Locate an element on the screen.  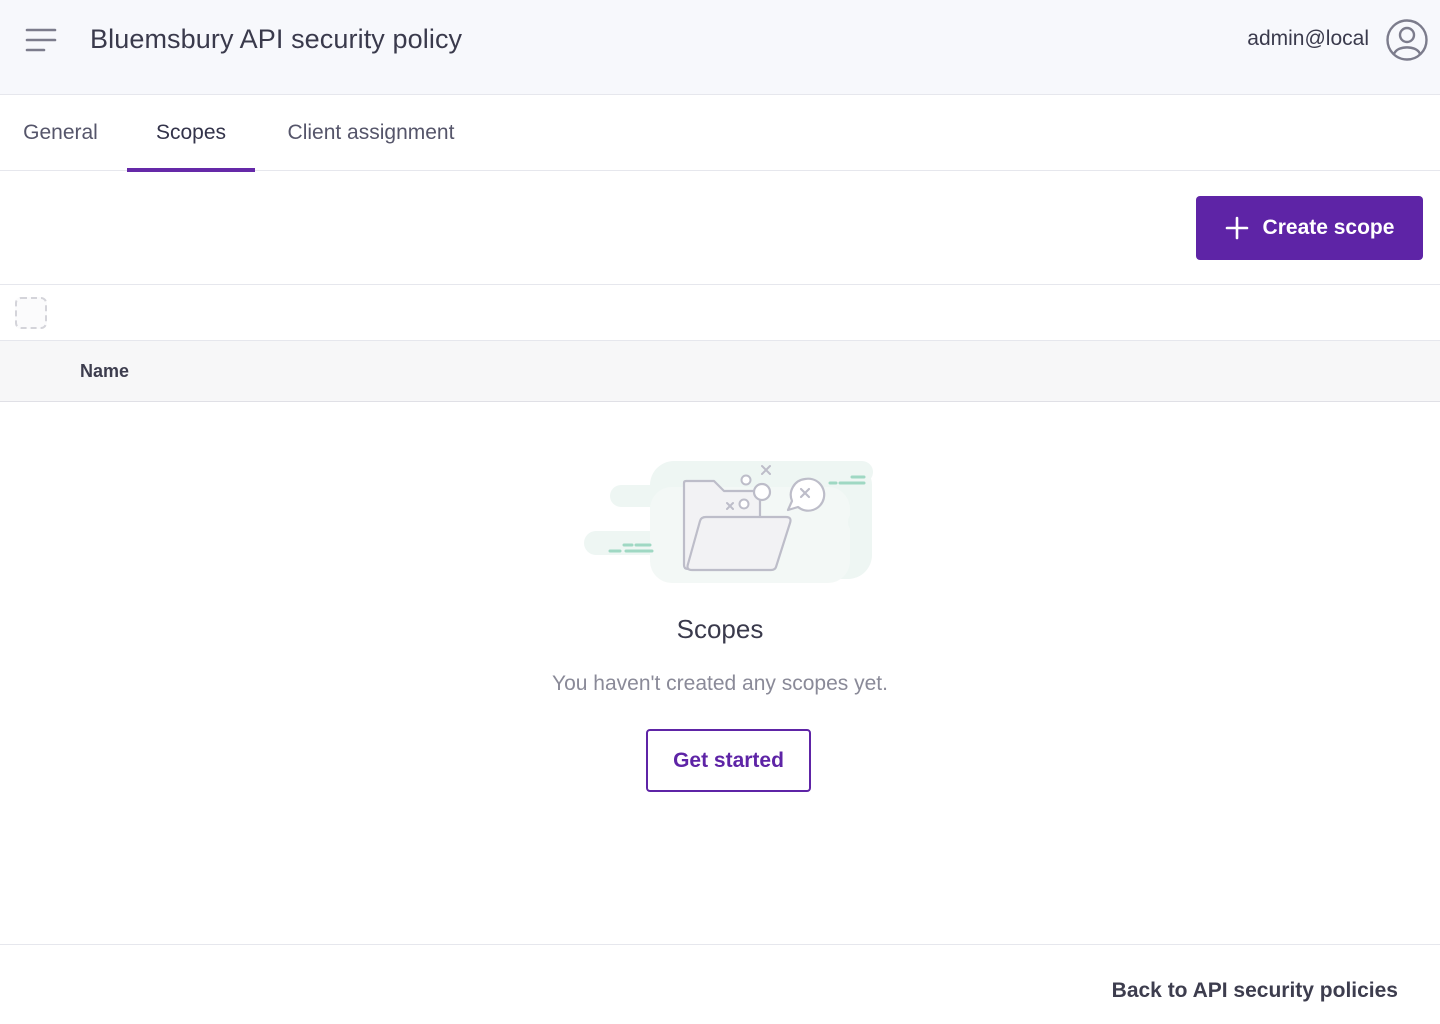
tab-bar: General Scopes Client assignment is located at coordinates (720, 133).